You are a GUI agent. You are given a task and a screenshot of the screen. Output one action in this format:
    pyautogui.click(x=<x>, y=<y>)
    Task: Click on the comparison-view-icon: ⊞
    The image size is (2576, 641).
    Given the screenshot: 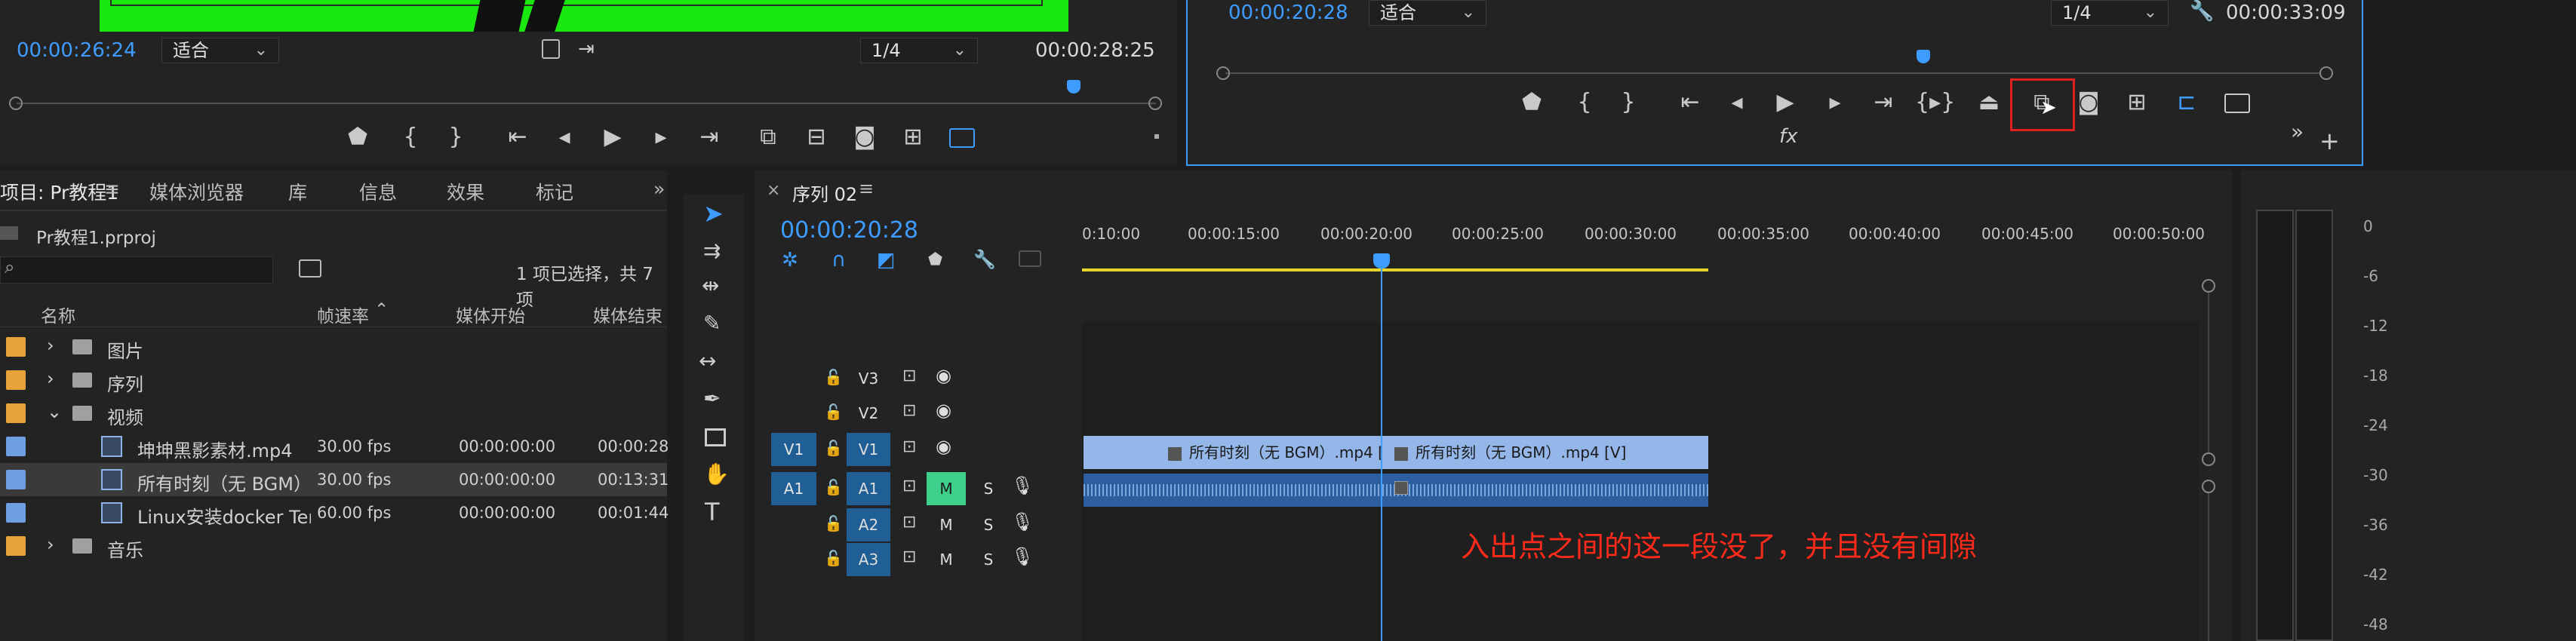 What is the action you would take?
    pyautogui.click(x=2136, y=103)
    